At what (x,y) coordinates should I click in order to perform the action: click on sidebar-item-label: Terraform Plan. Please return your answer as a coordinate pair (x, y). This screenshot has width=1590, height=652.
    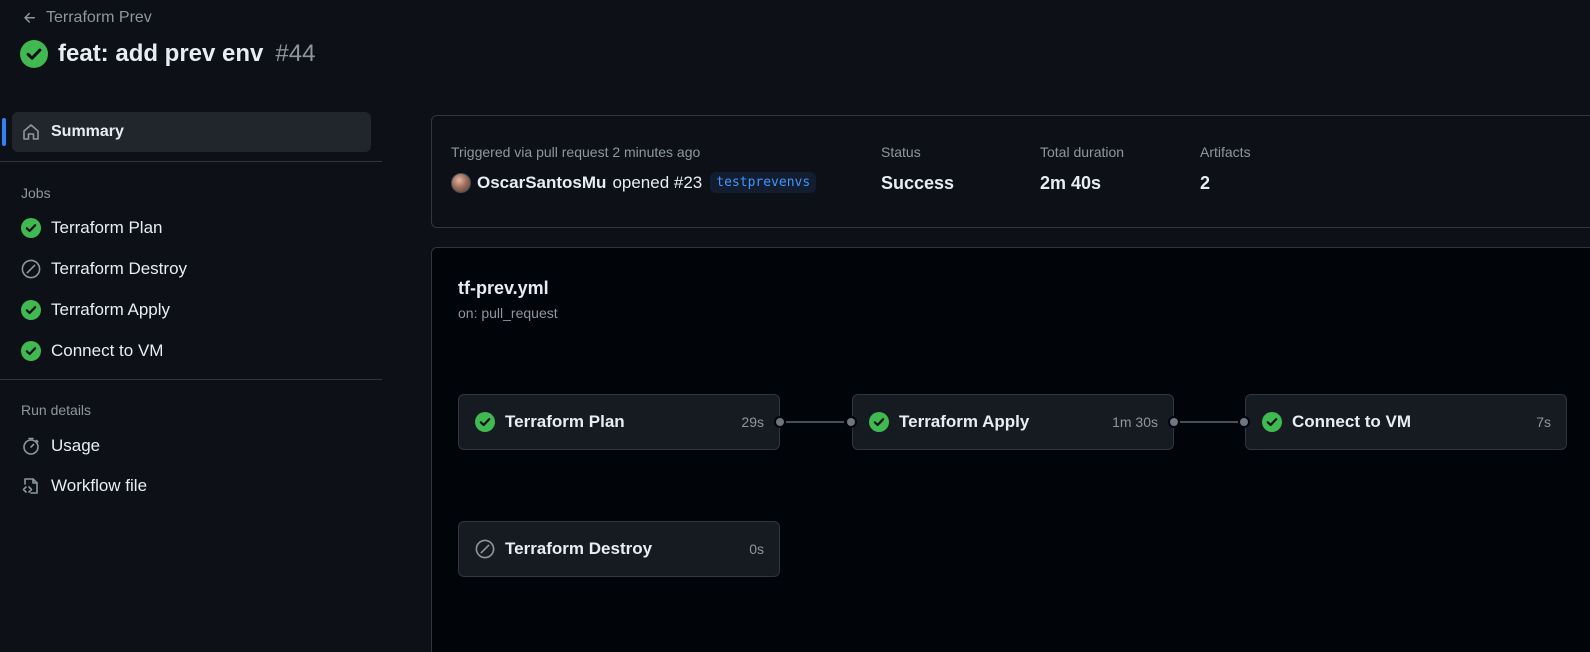
    Looking at the image, I should click on (107, 227).